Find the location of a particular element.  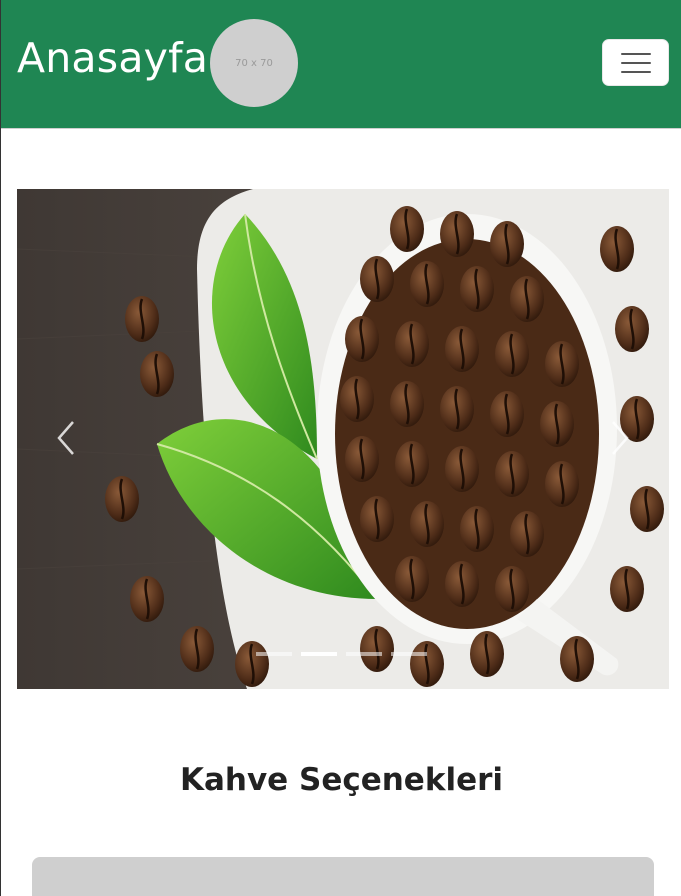

chevron-right-icon is located at coordinates (620, 438).